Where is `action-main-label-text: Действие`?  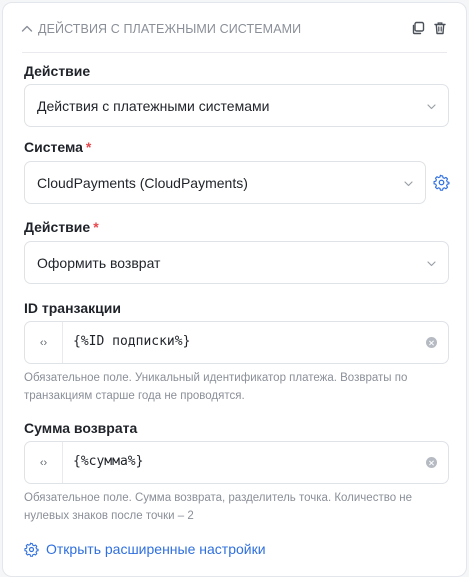 action-main-label-text: Действие is located at coordinates (57, 71).